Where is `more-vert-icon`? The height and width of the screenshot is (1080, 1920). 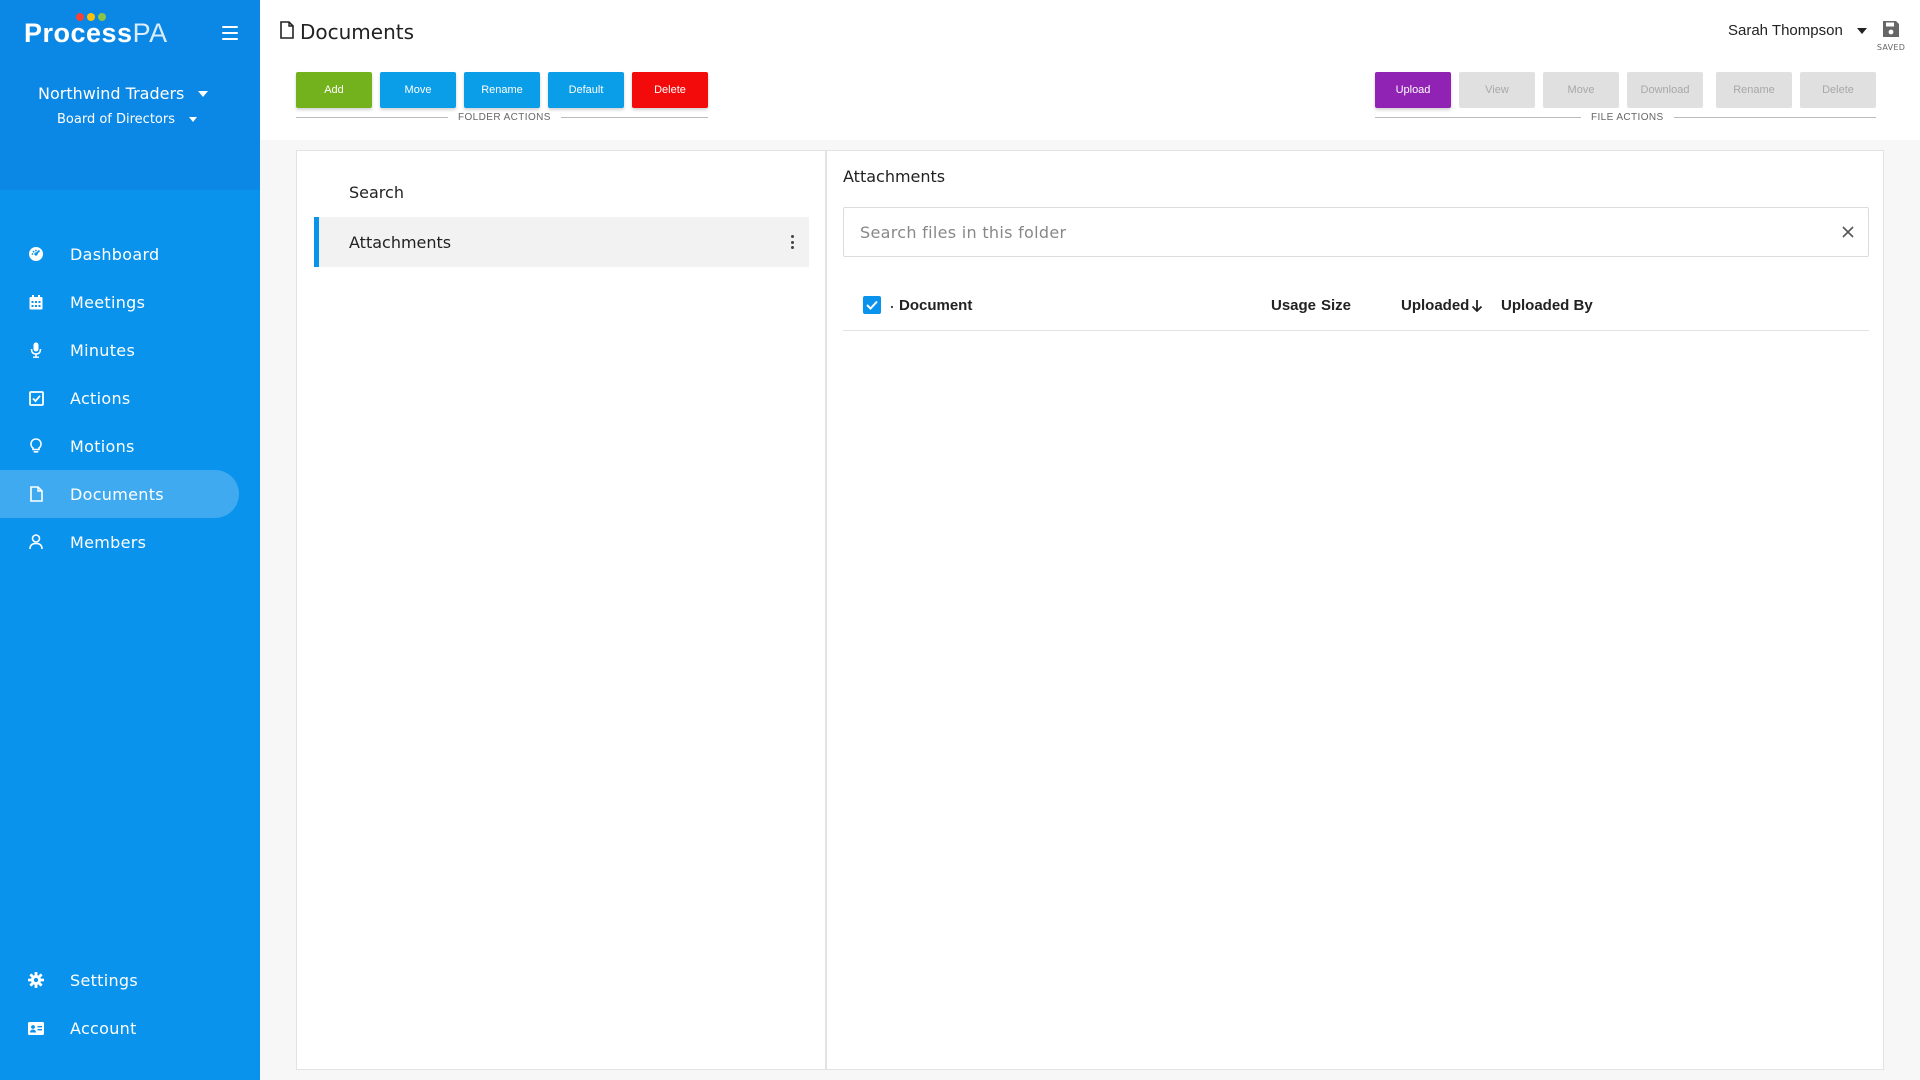 more-vert-icon is located at coordinates (793, 242).